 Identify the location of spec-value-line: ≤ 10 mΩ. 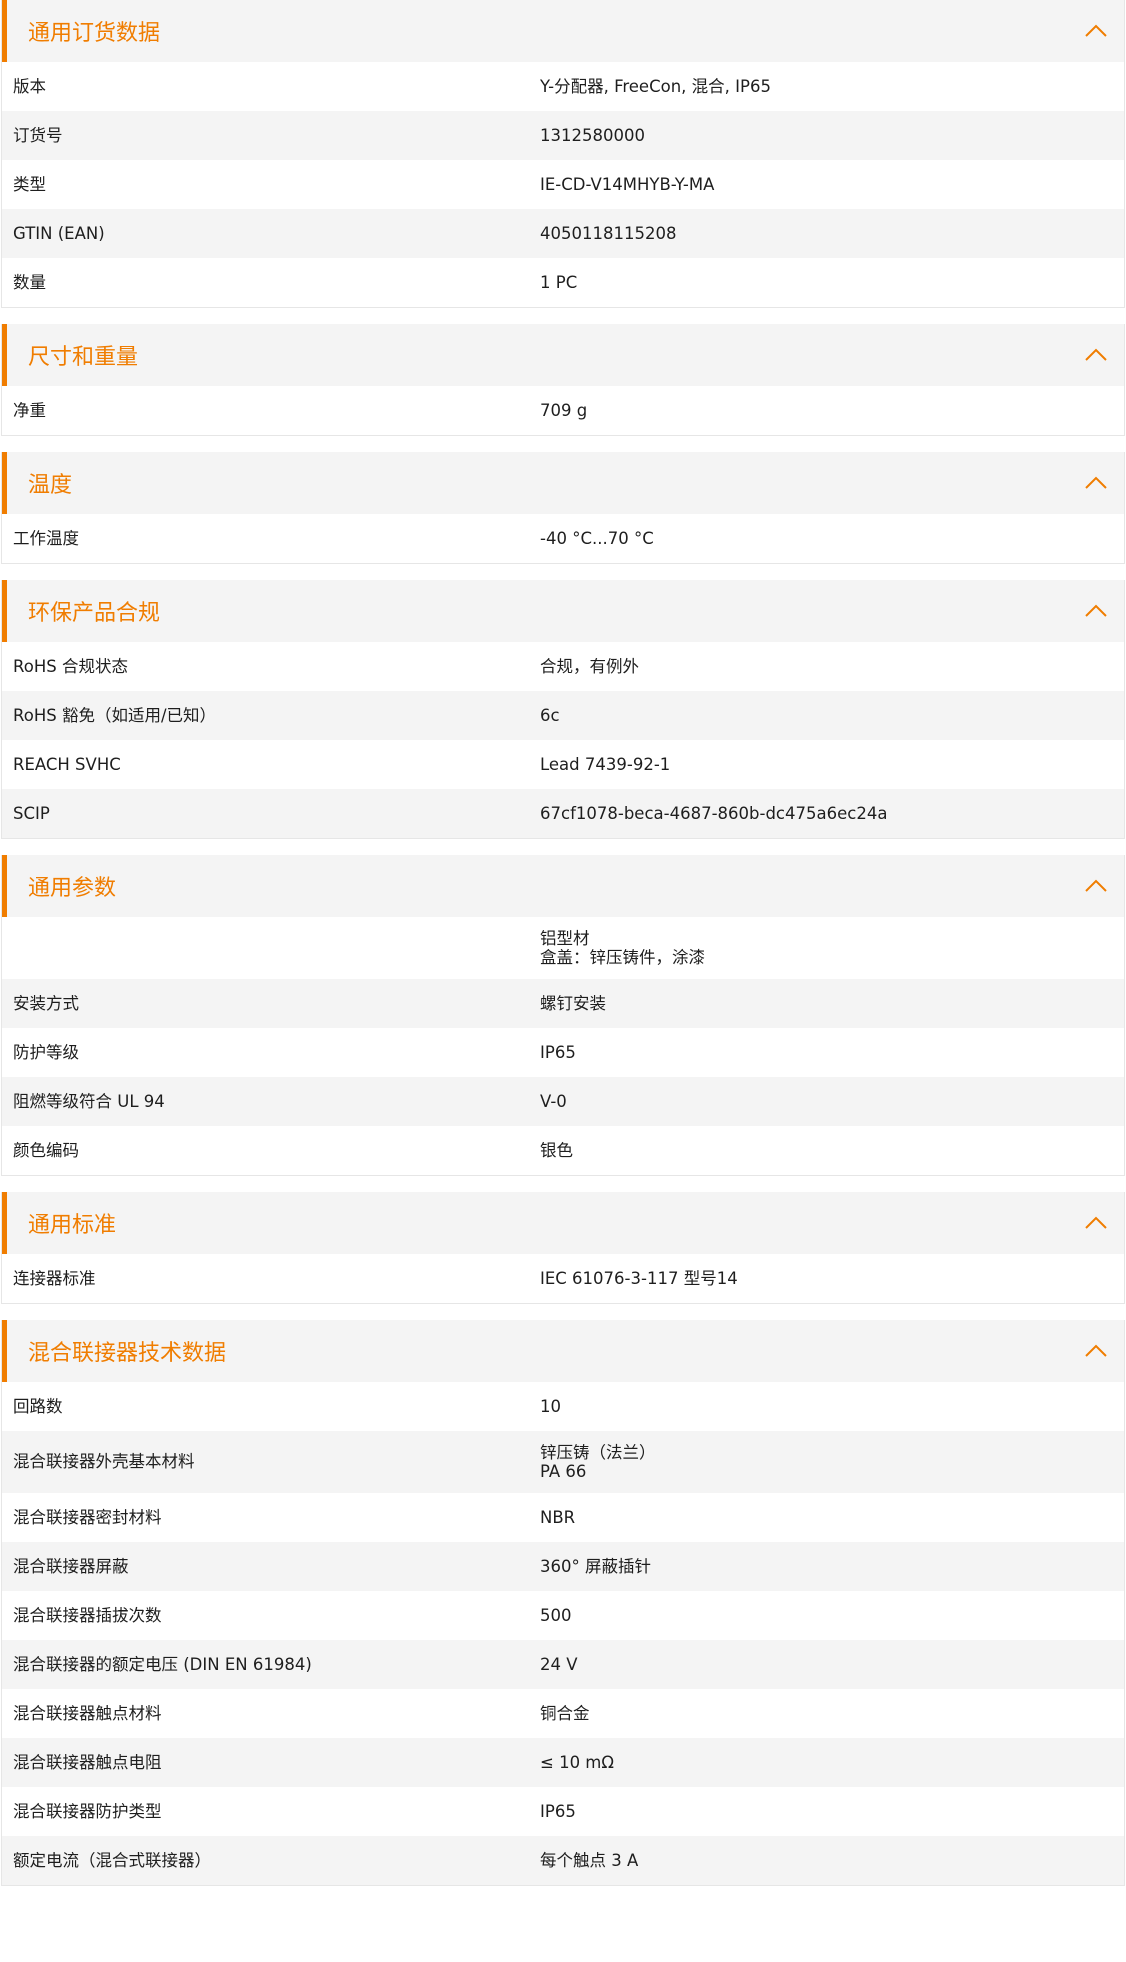
(577, 1762).